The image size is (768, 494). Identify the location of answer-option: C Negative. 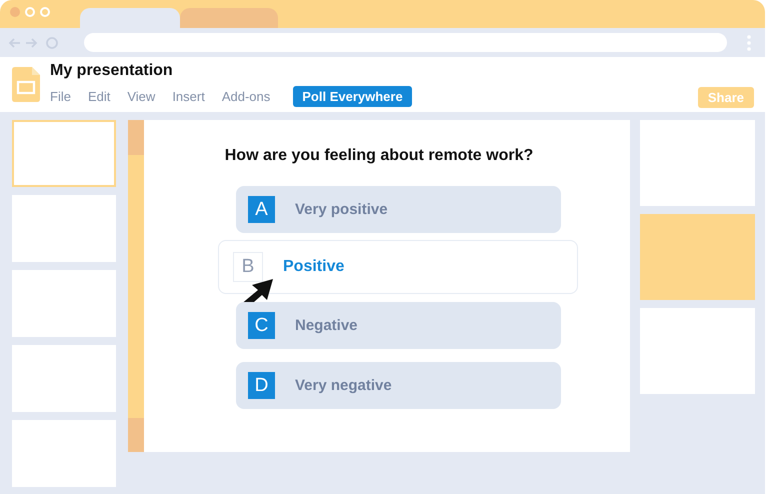
(398, 325).